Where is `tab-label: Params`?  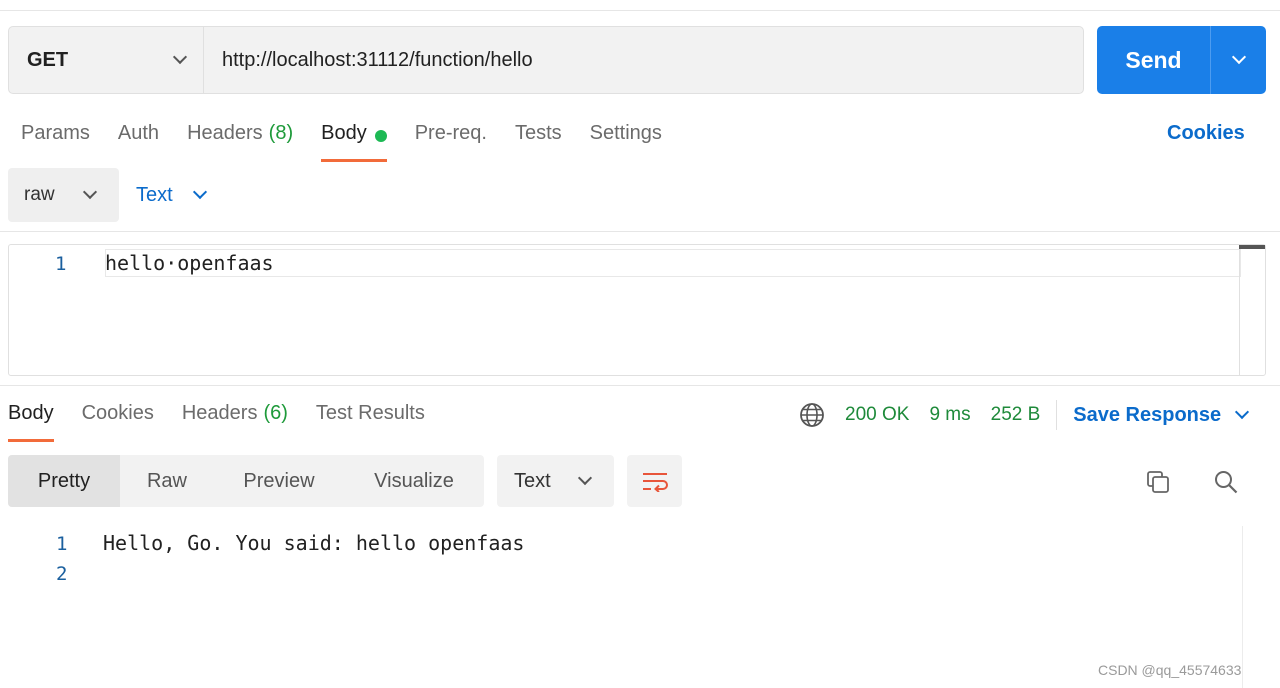 tab-label: Params is located at coordinates (55, 133).